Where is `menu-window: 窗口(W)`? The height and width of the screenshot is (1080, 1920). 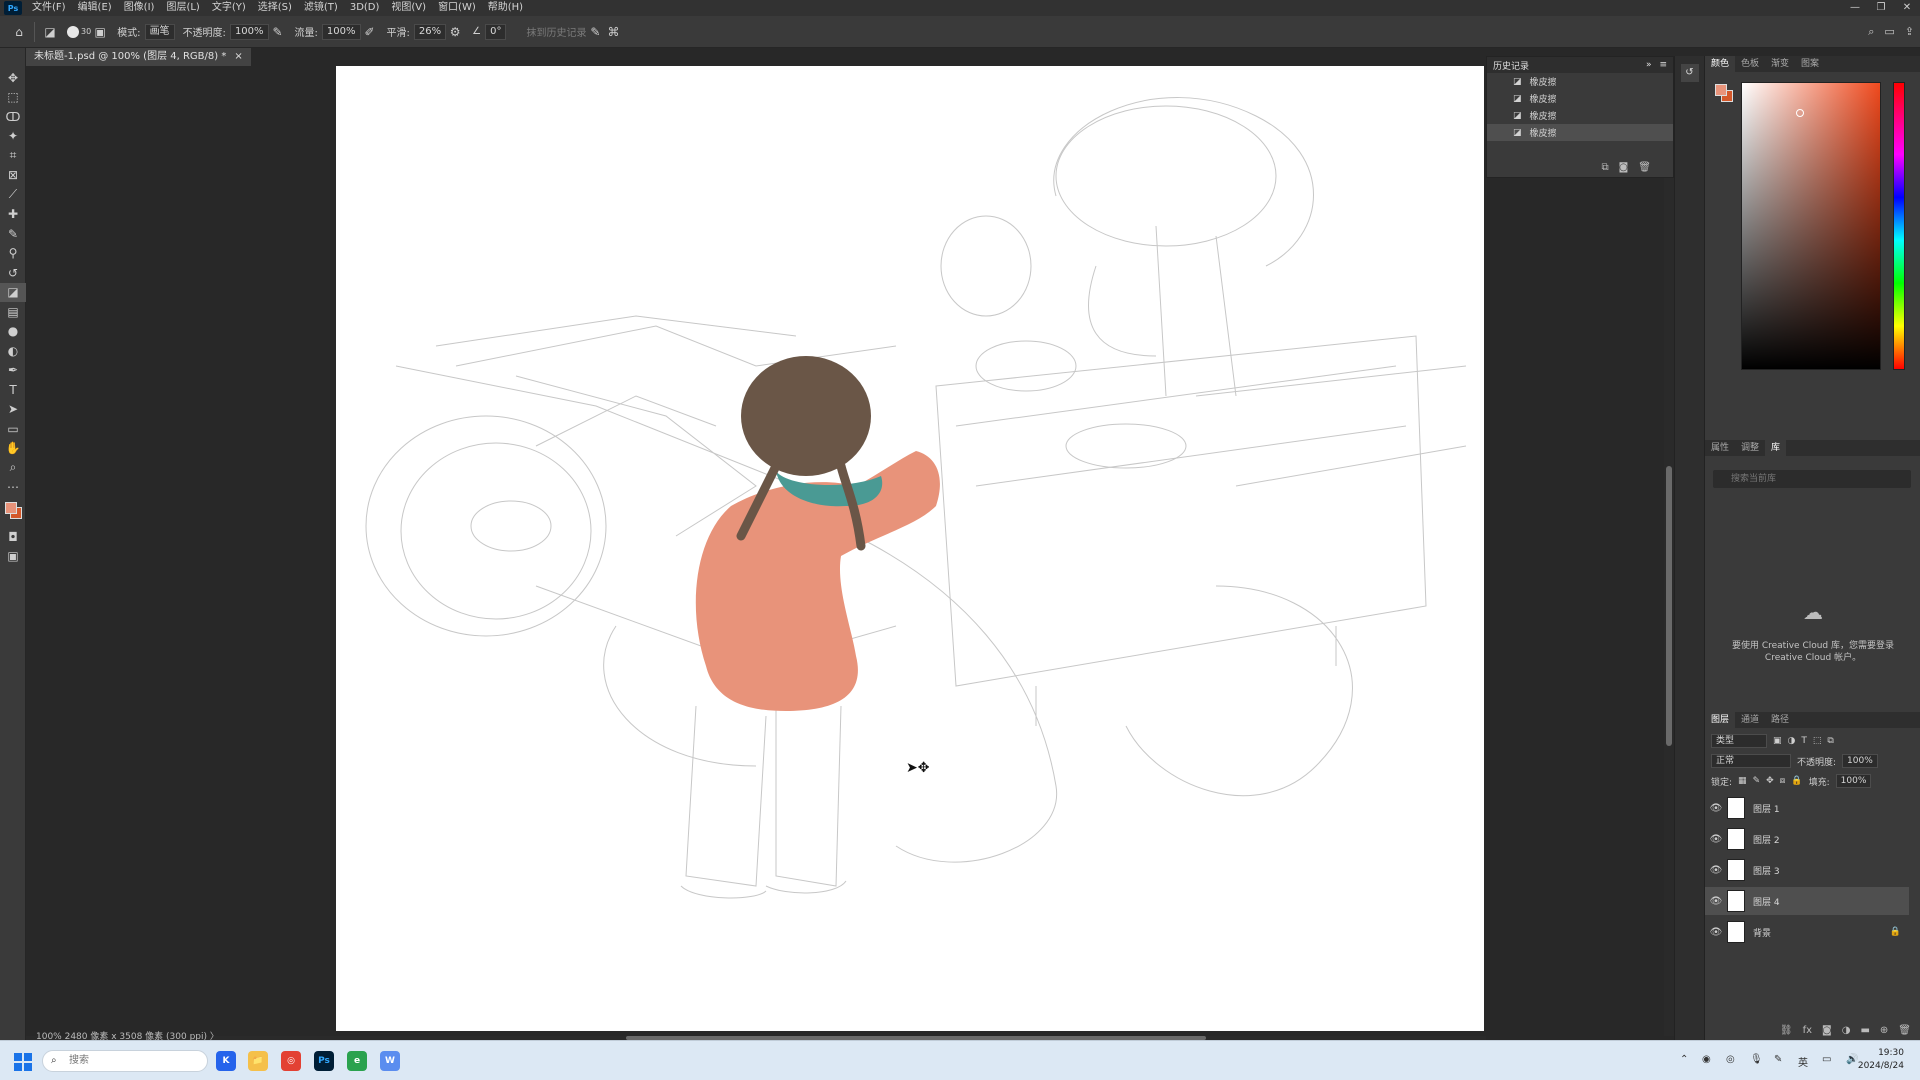 menu-window: 窗口(W) is located at coordinates (457, 8).